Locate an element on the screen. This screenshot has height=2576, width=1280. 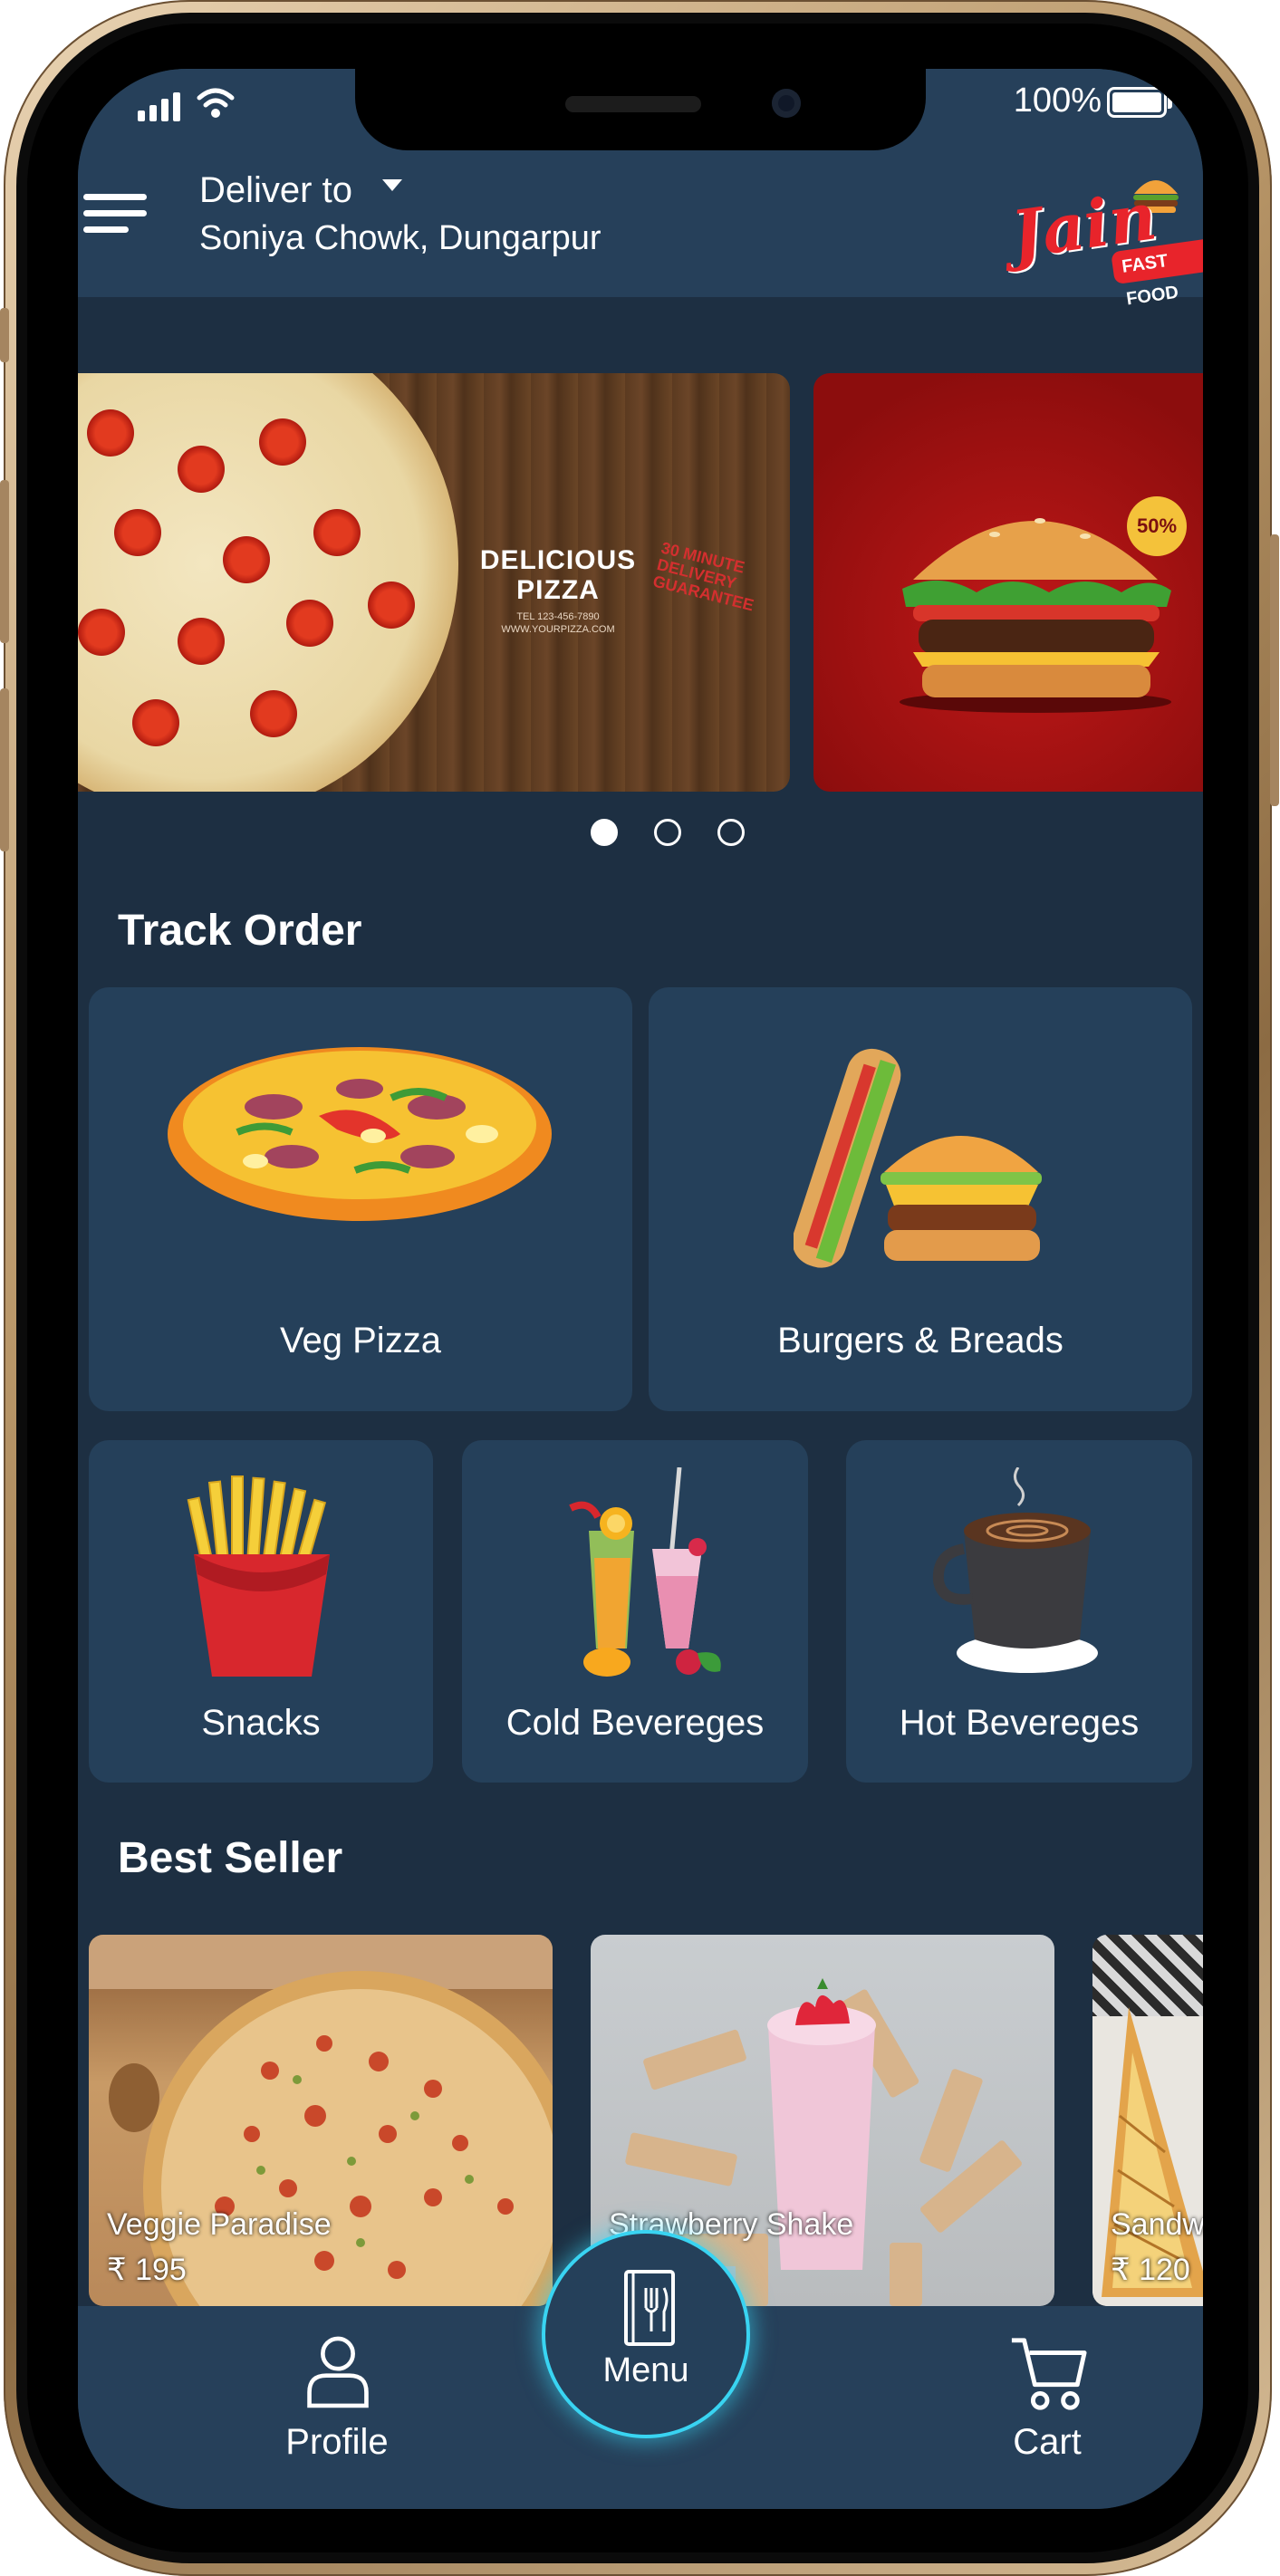
notch is located at coordinates (640, 109).